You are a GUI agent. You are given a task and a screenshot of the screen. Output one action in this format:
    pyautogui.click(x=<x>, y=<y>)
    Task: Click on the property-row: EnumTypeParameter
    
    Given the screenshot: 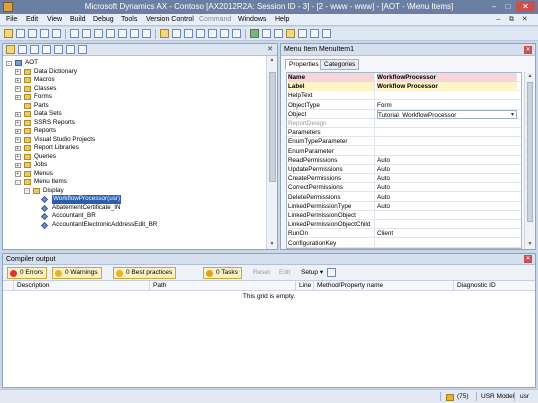 What is the action you would take?
    pyautogui.click(x=404, y=142)
    